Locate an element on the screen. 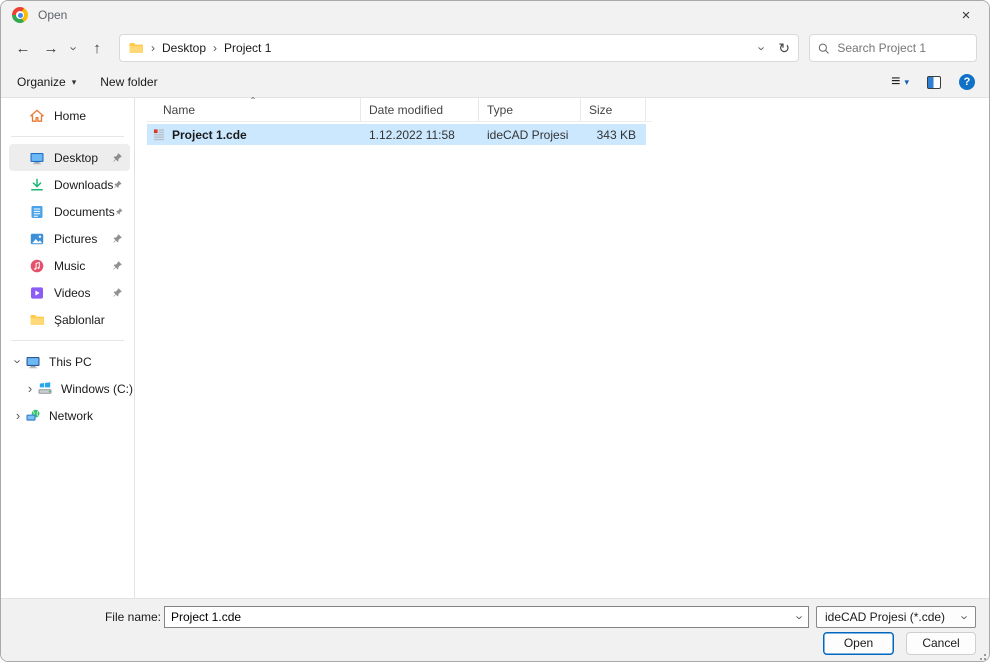  search-box is located at coordinates (893, 48).